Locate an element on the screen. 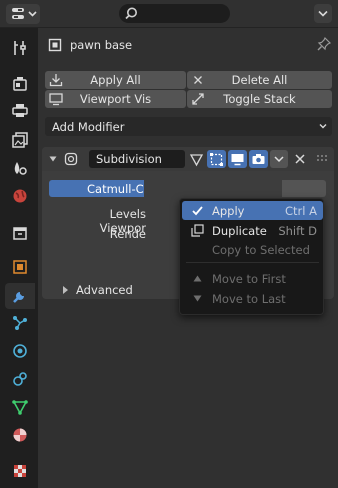 The image size is (338, 488). constraints-tab is located at coordinates (20, 379).